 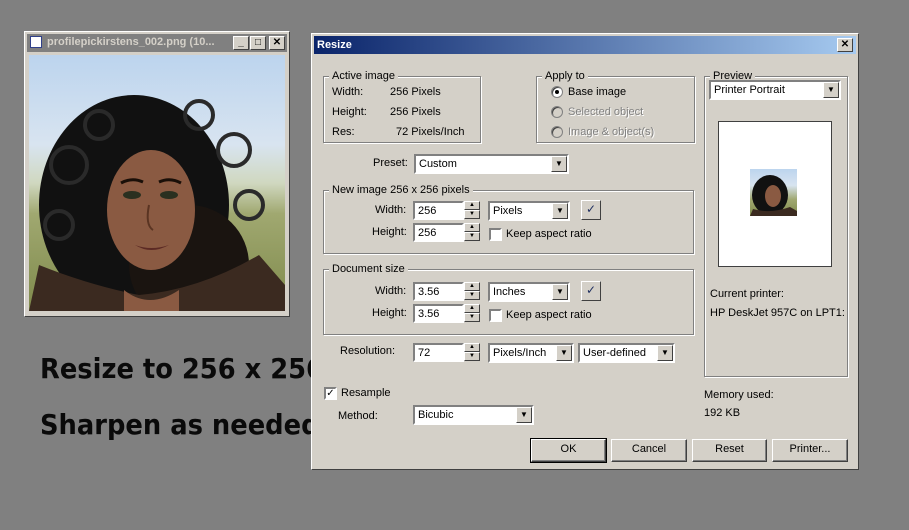 I want to click on selected-object-label: Selected object, so click(x=606, y=112).